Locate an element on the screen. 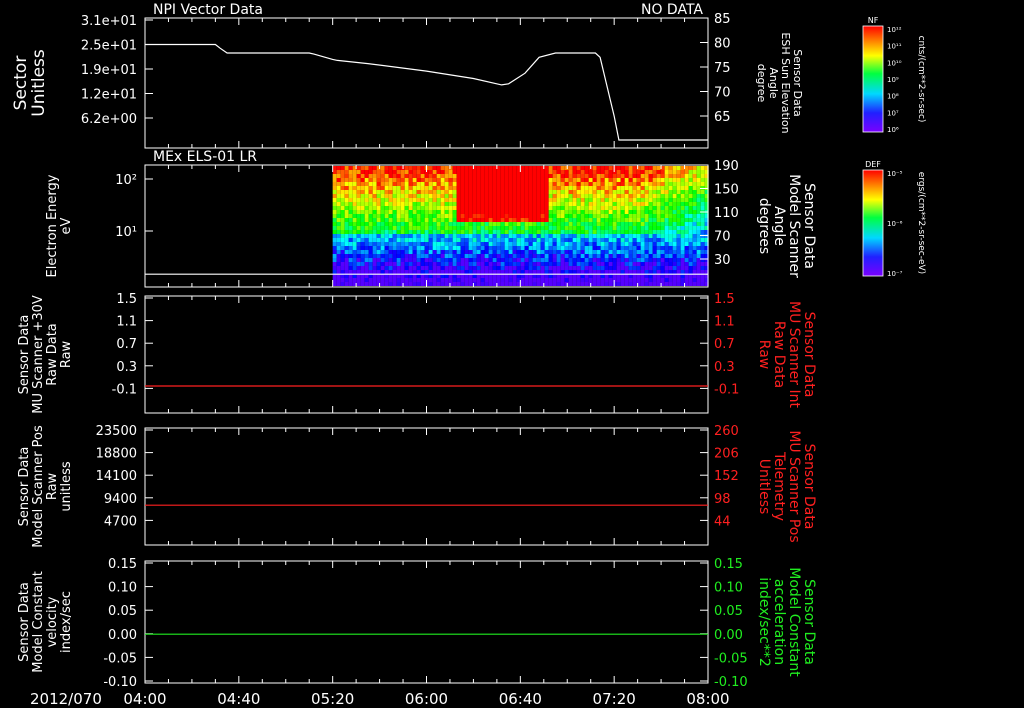 This screenshot has width=1024, height=708. colorbar-unit: cnts/(cm**2-sr-sec) is located at coordinates (921, 79).